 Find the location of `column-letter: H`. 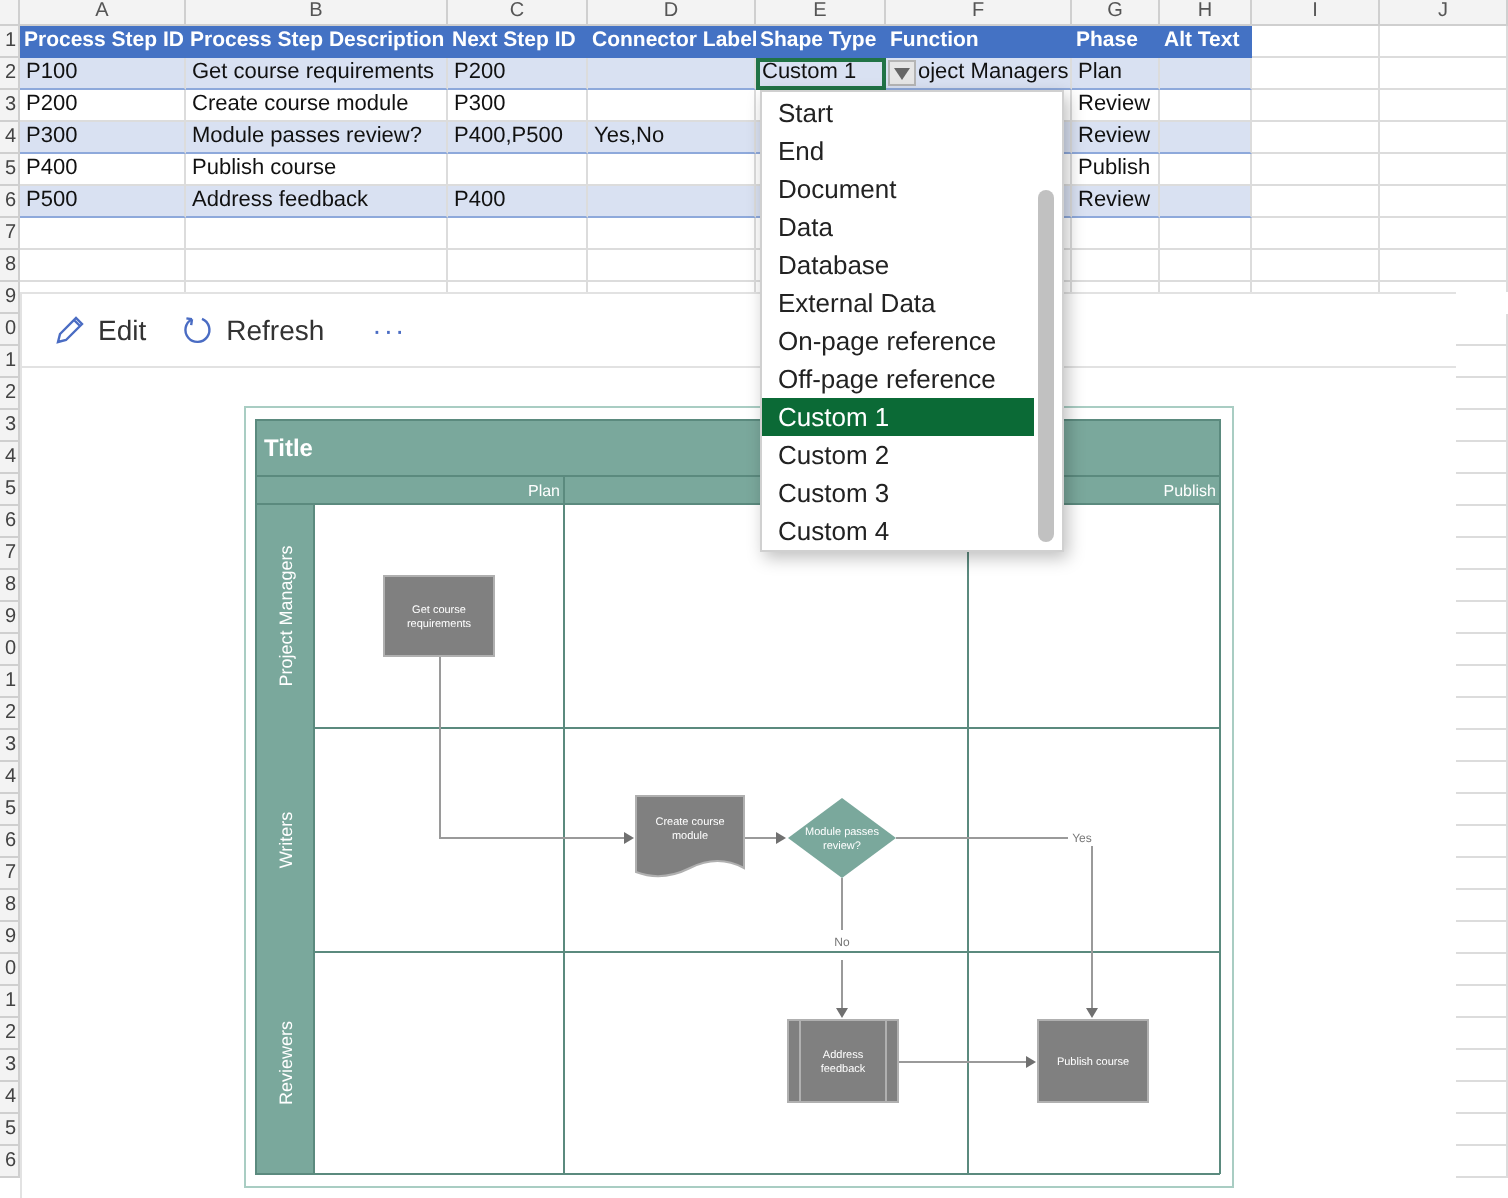

column-letter: H is located at coordinates (1206, 13).